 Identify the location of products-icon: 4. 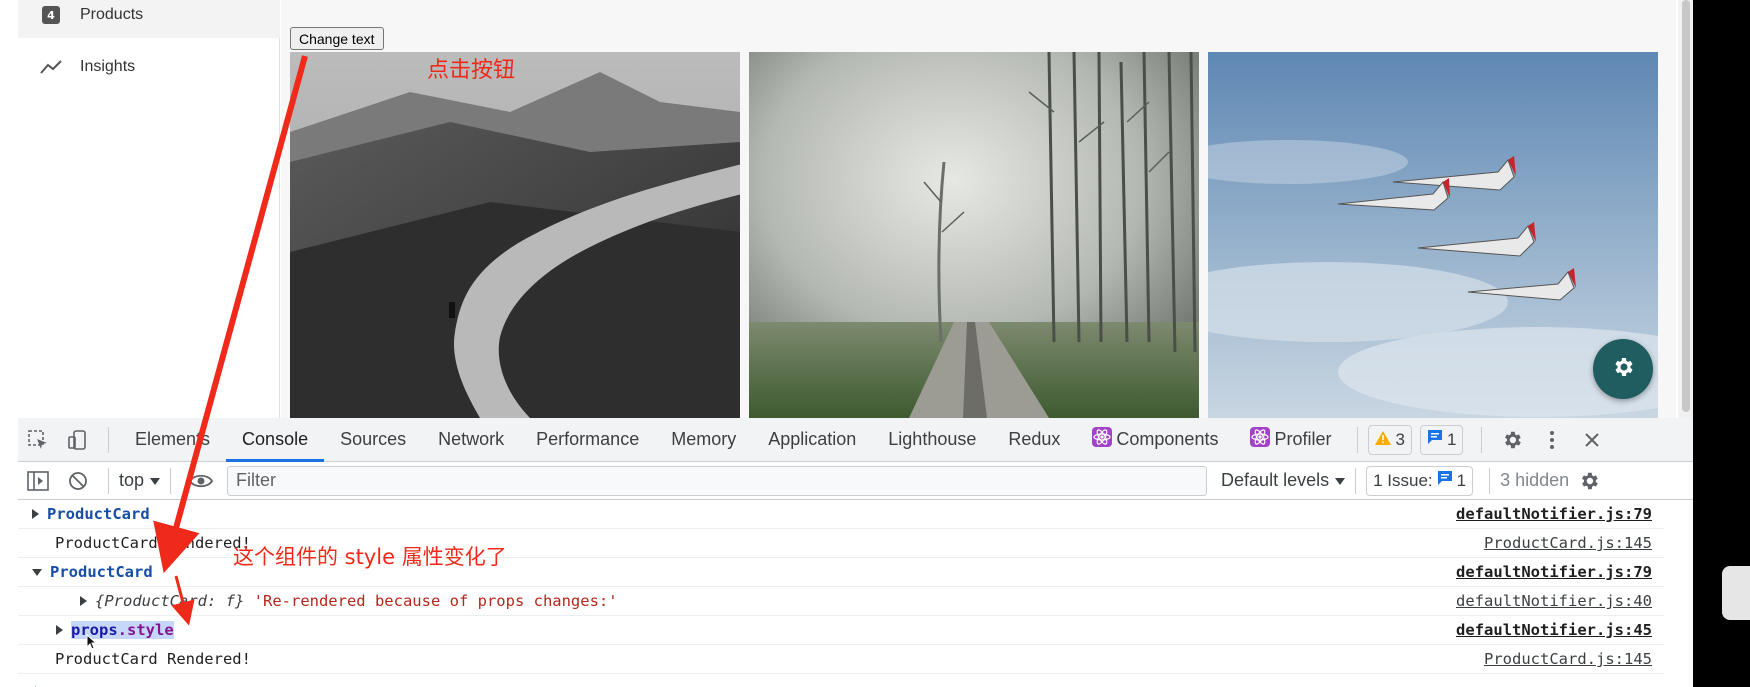
(51, 15).